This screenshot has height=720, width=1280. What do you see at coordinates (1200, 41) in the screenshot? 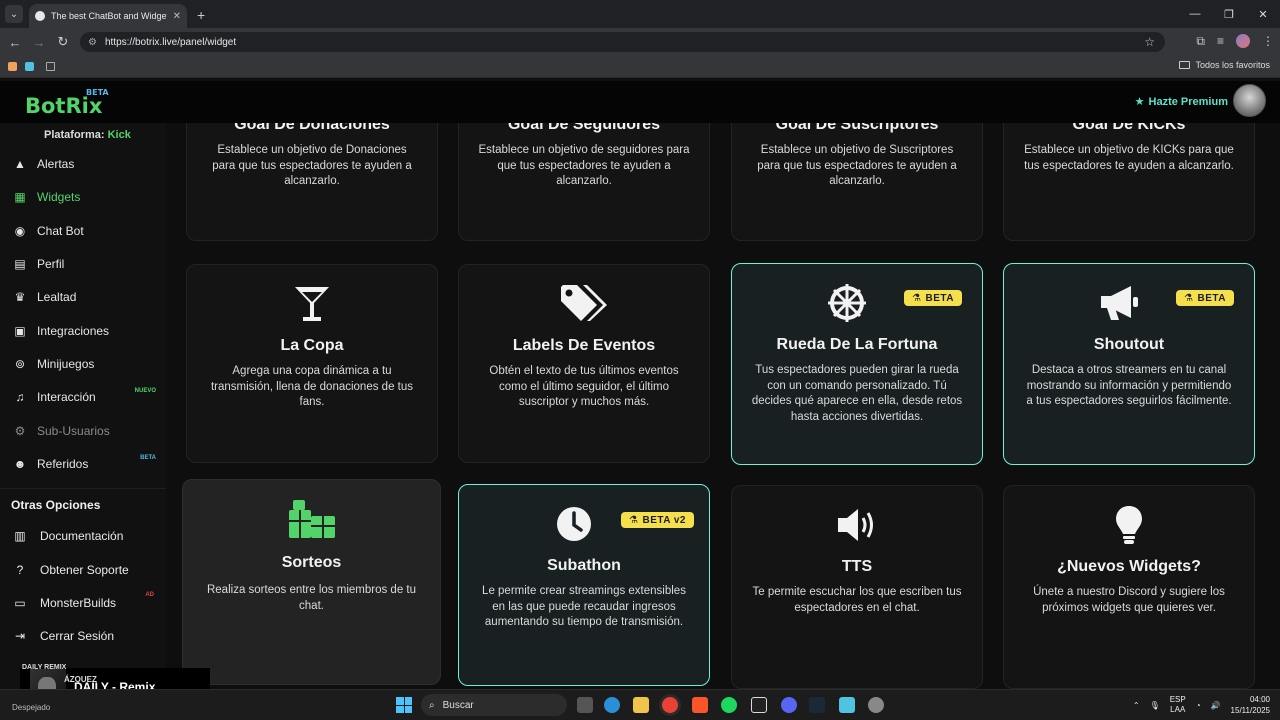
I see `extensions-icon: ⧉` at bounding box center [1200, 41].